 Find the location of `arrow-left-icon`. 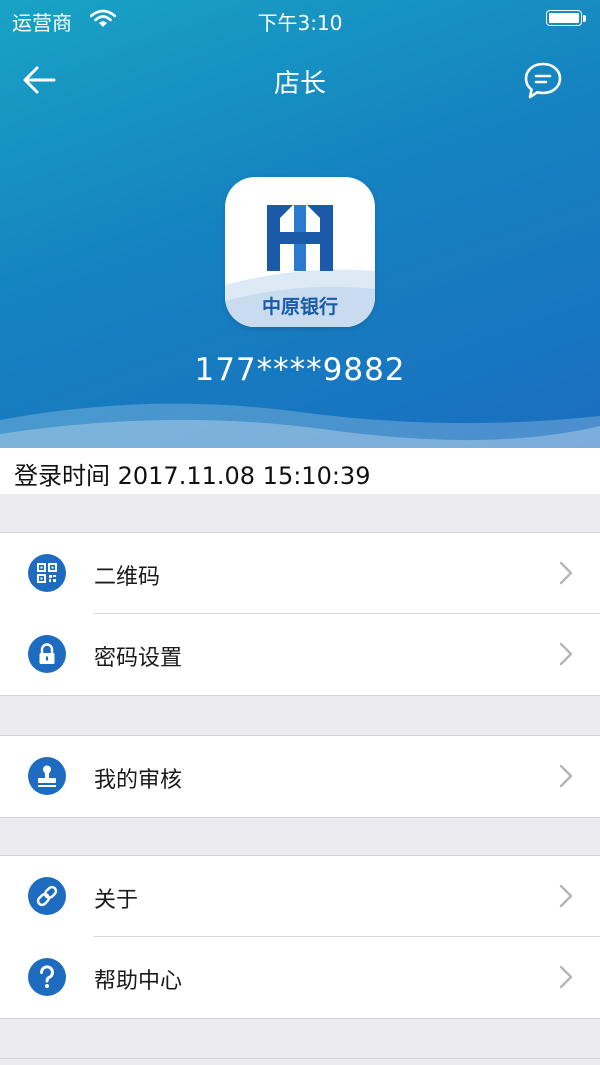

arrow-left-icon is located at coordinates (39, 80).